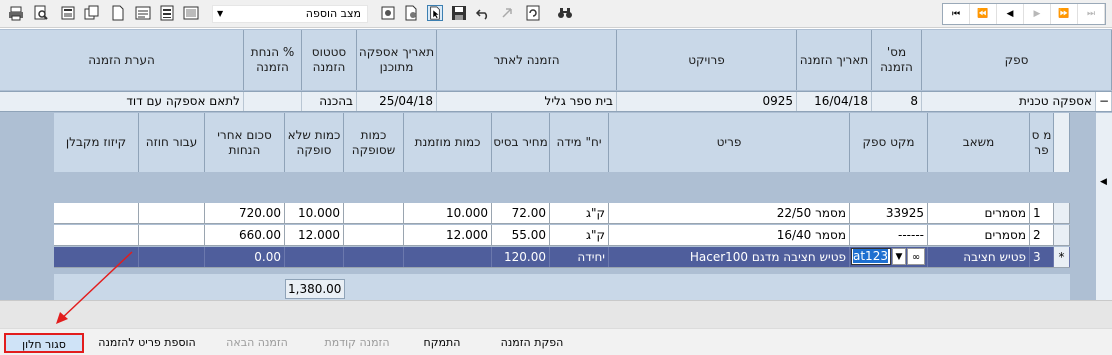 This screenshot has height=355, width=1112. What do you see at coordinates (483, 13) in the screenshot?
I see `undo-icon` at bounding box center [483, 13].